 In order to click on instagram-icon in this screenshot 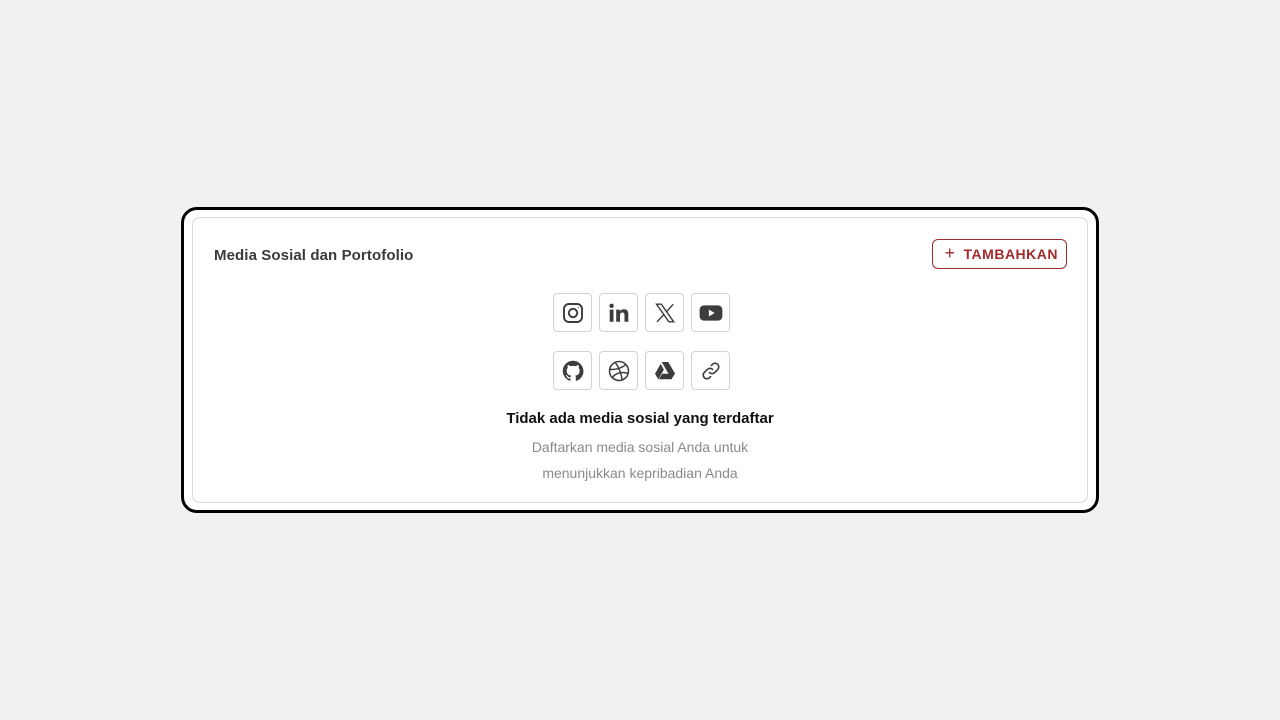, I will do `click(572, 312)`.